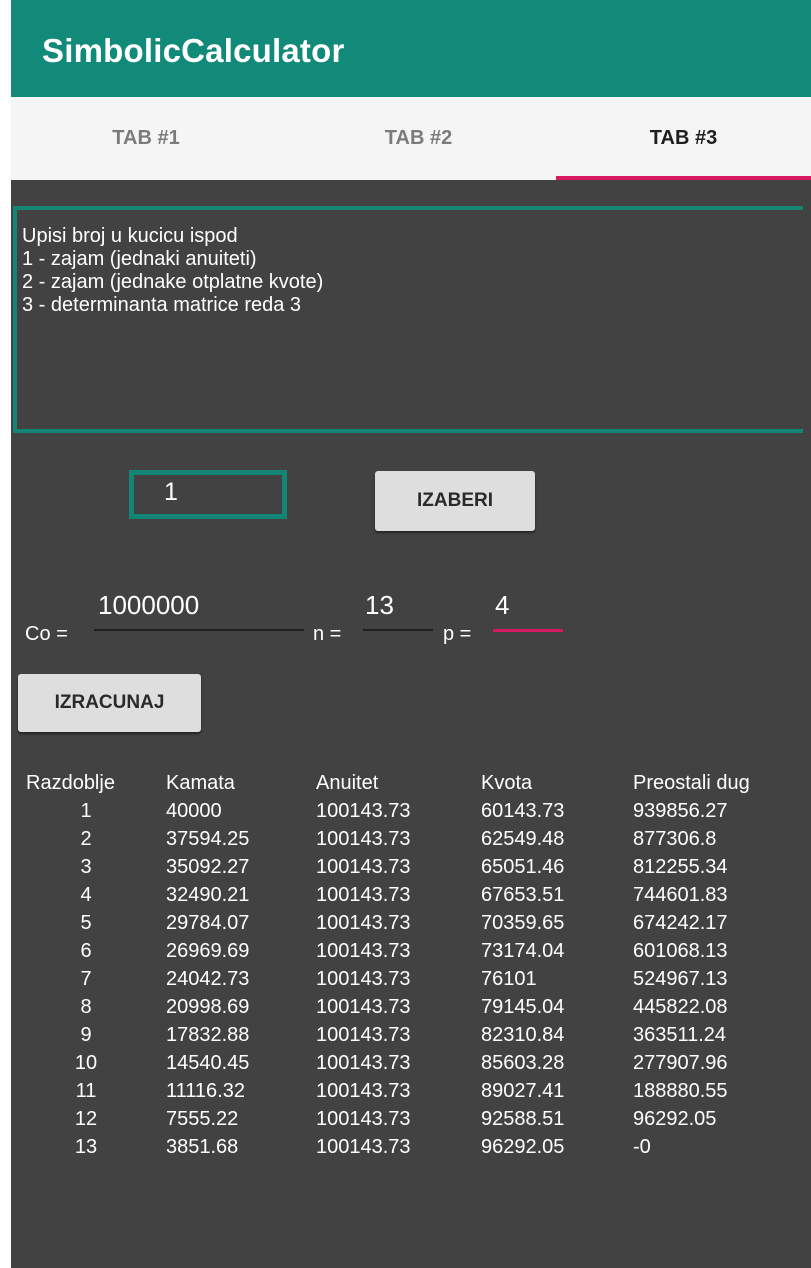 The height and width of the screenshot is (1268, 811). What do you see at coordinates (208, 1007) in the screenshot?
I see `cell-interest: 20998.69` at bounding box center [208, 1007].